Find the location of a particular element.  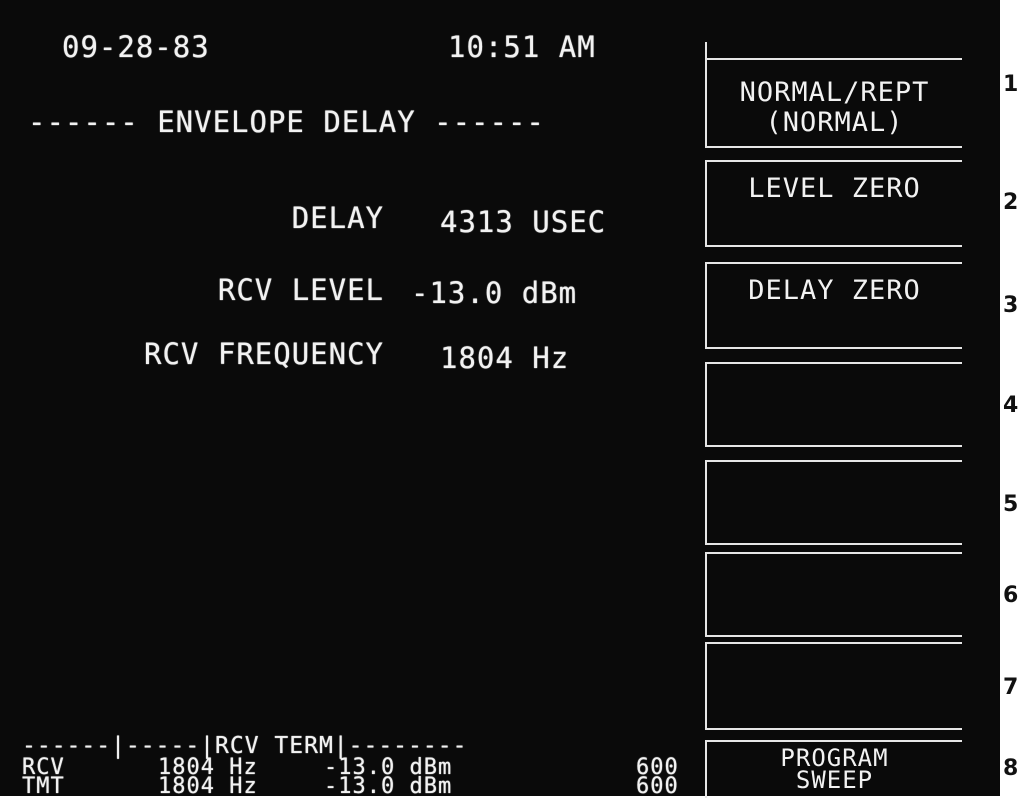

key-number-2: 2 is located at coordinates (1011, 202).